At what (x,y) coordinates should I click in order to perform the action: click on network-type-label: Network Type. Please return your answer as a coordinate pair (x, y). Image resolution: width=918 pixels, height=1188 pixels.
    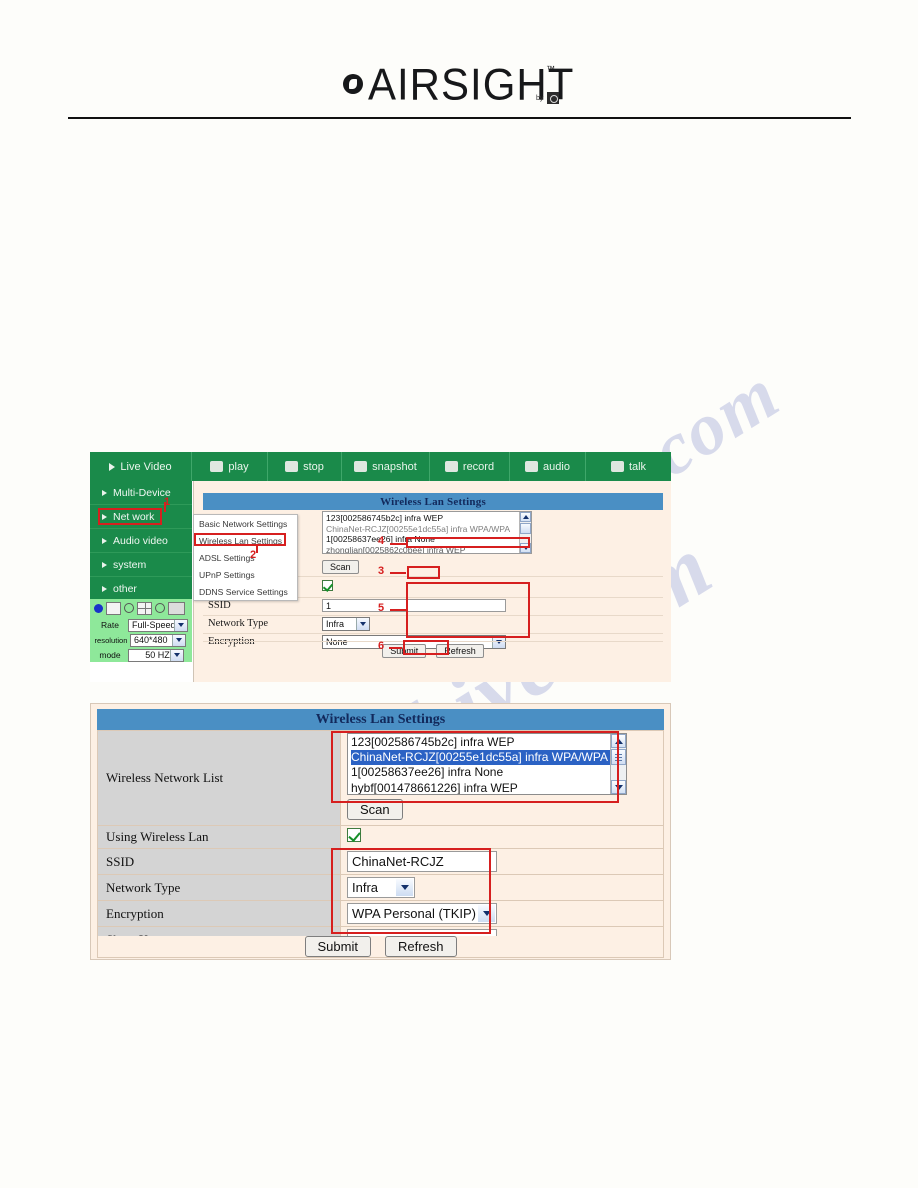
    Looking at the image, I should click on (238, 623).